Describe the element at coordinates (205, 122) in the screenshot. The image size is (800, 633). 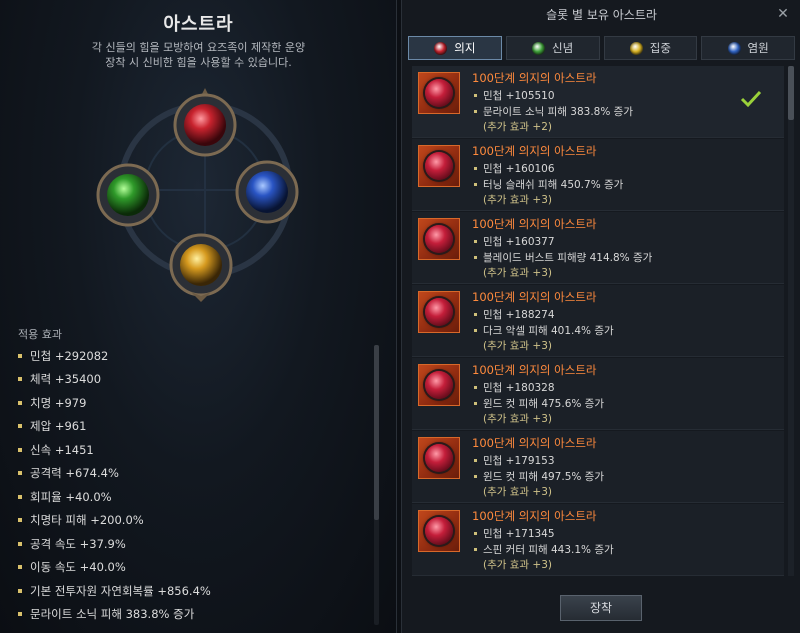
I see `slot-will-icon` at that location.